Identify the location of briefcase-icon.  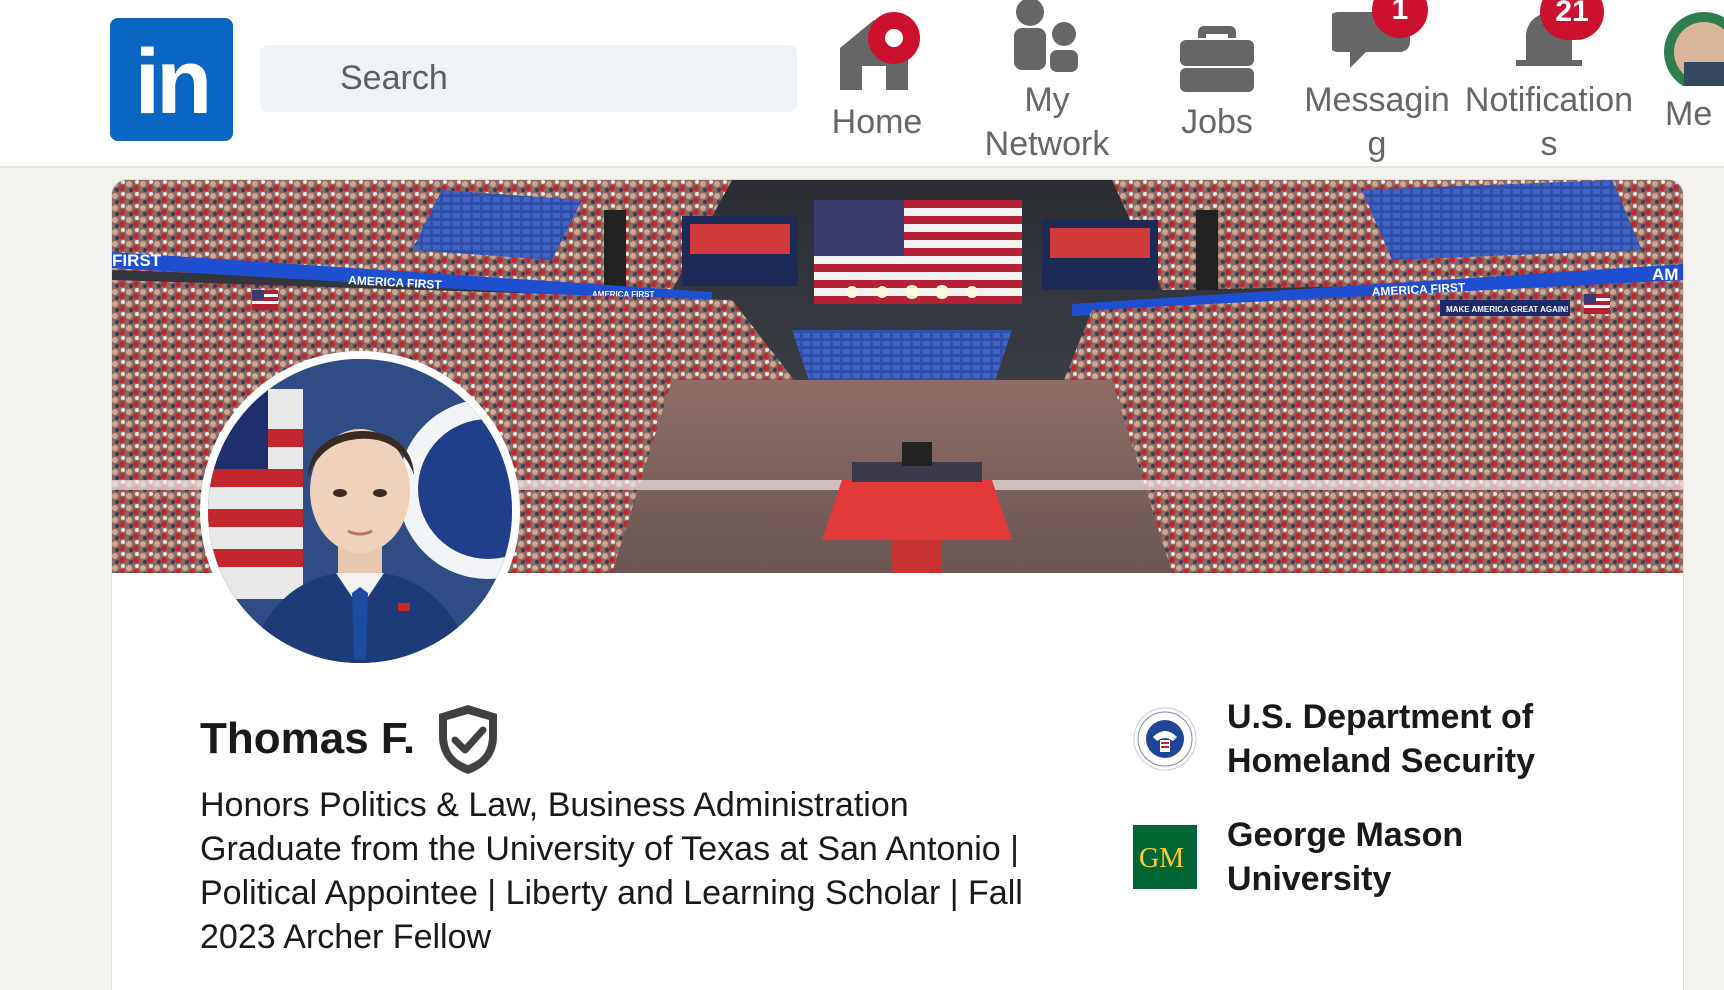
(1217, 54).